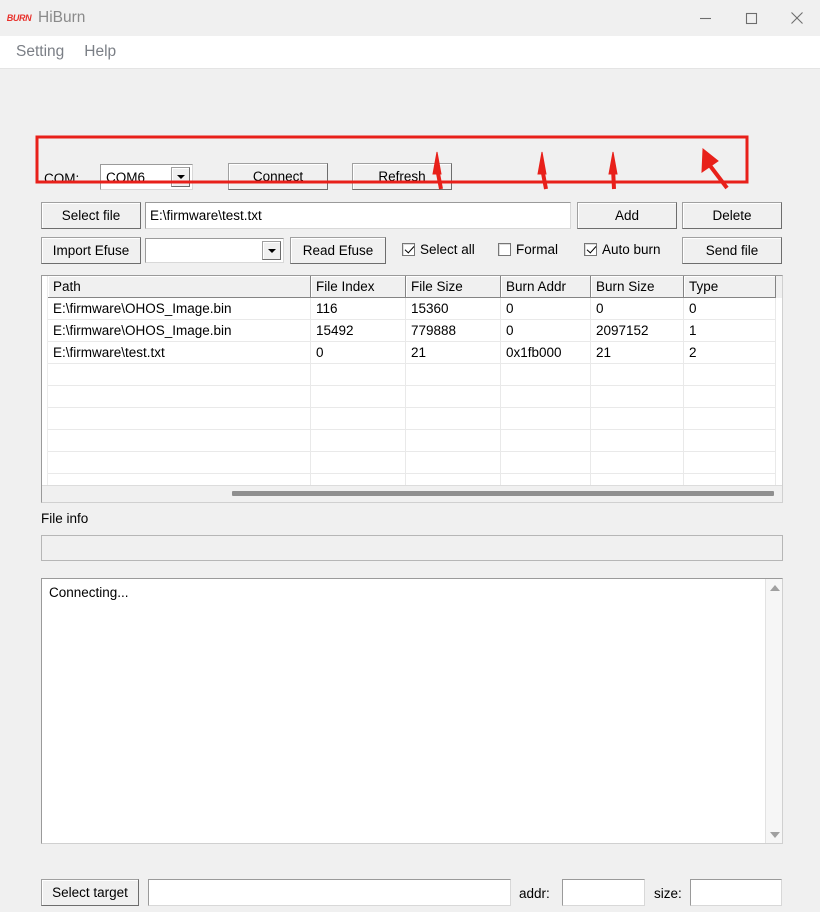 The height and width of the screenshot is (912, 820). Describe the element at coordinates (736, 892) in the screenshot. I see `size-input` at that location.